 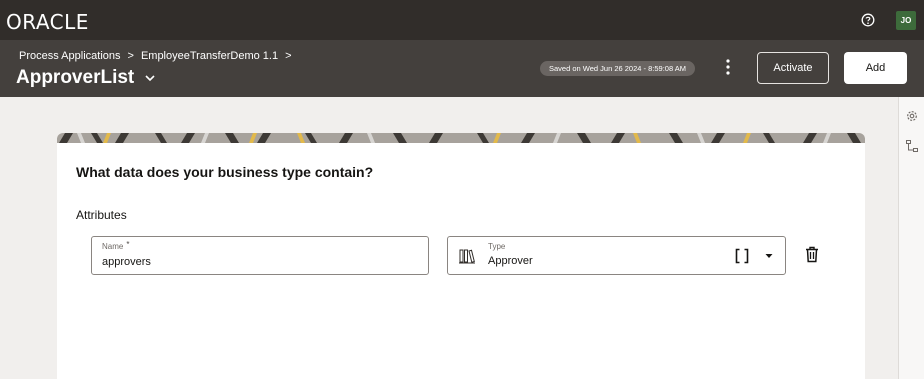 What do you see at coordinates (260, 255) in the screenshot?
I see `attribute-name-field: Name * approvers` at bounding box center [260, 255].